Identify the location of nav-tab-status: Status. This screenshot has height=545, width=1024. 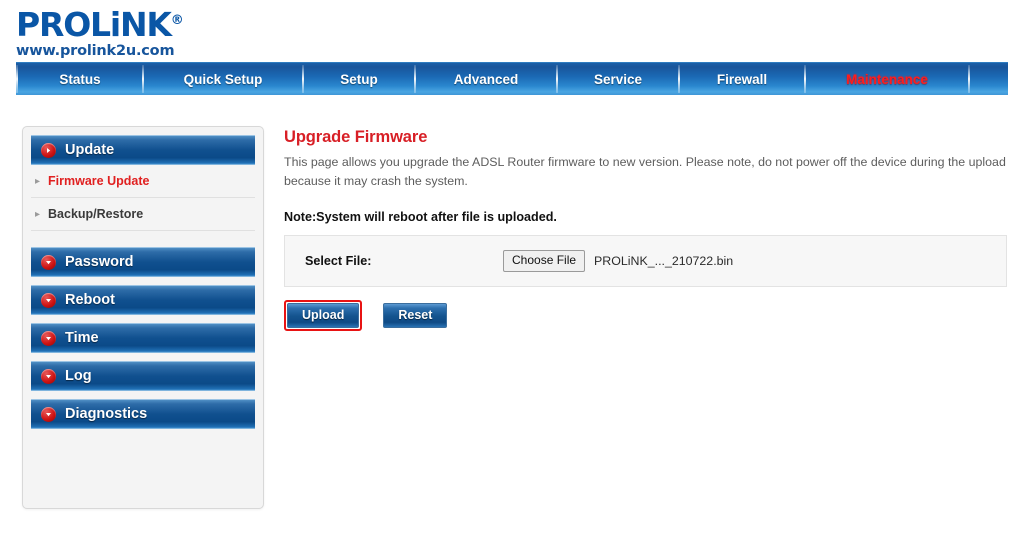
(80, 79).